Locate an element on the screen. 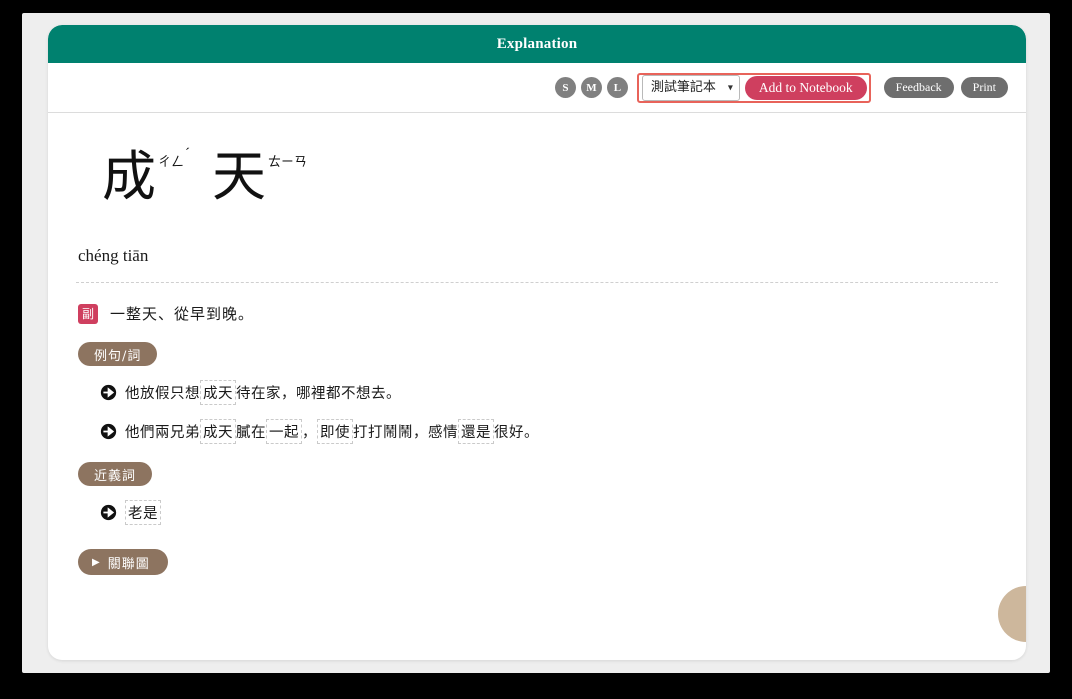  example-sentence: 他們兩兄弟 成天 膩在 一起，即使 打打鬧鬧，感情 還是 很好。 is located at coordinates (332, 431).